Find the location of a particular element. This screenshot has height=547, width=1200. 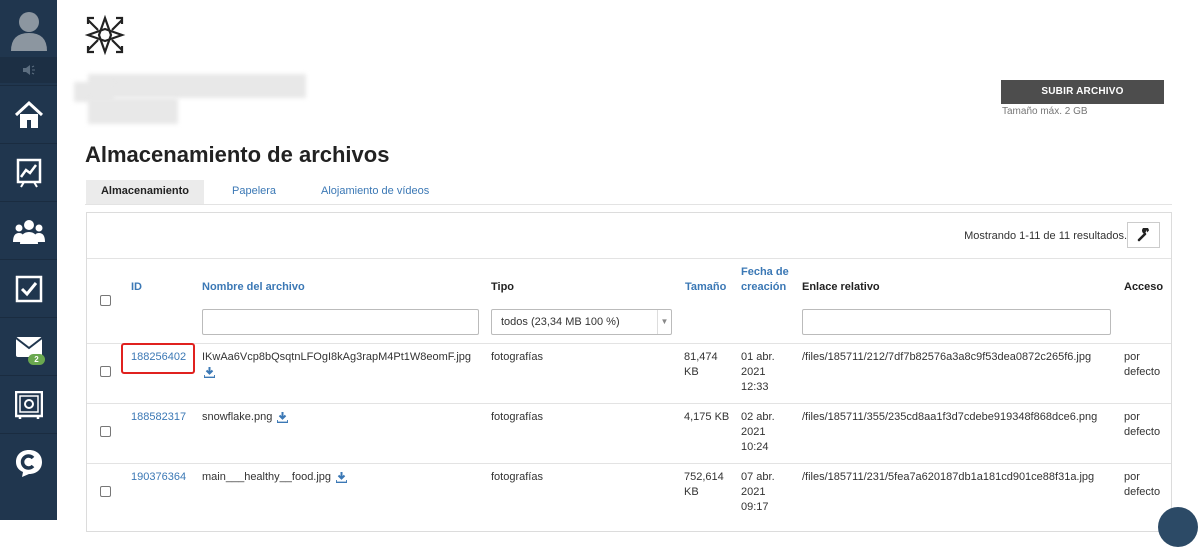

file-date-time: 10:24 is located at coordinates (755, 447).